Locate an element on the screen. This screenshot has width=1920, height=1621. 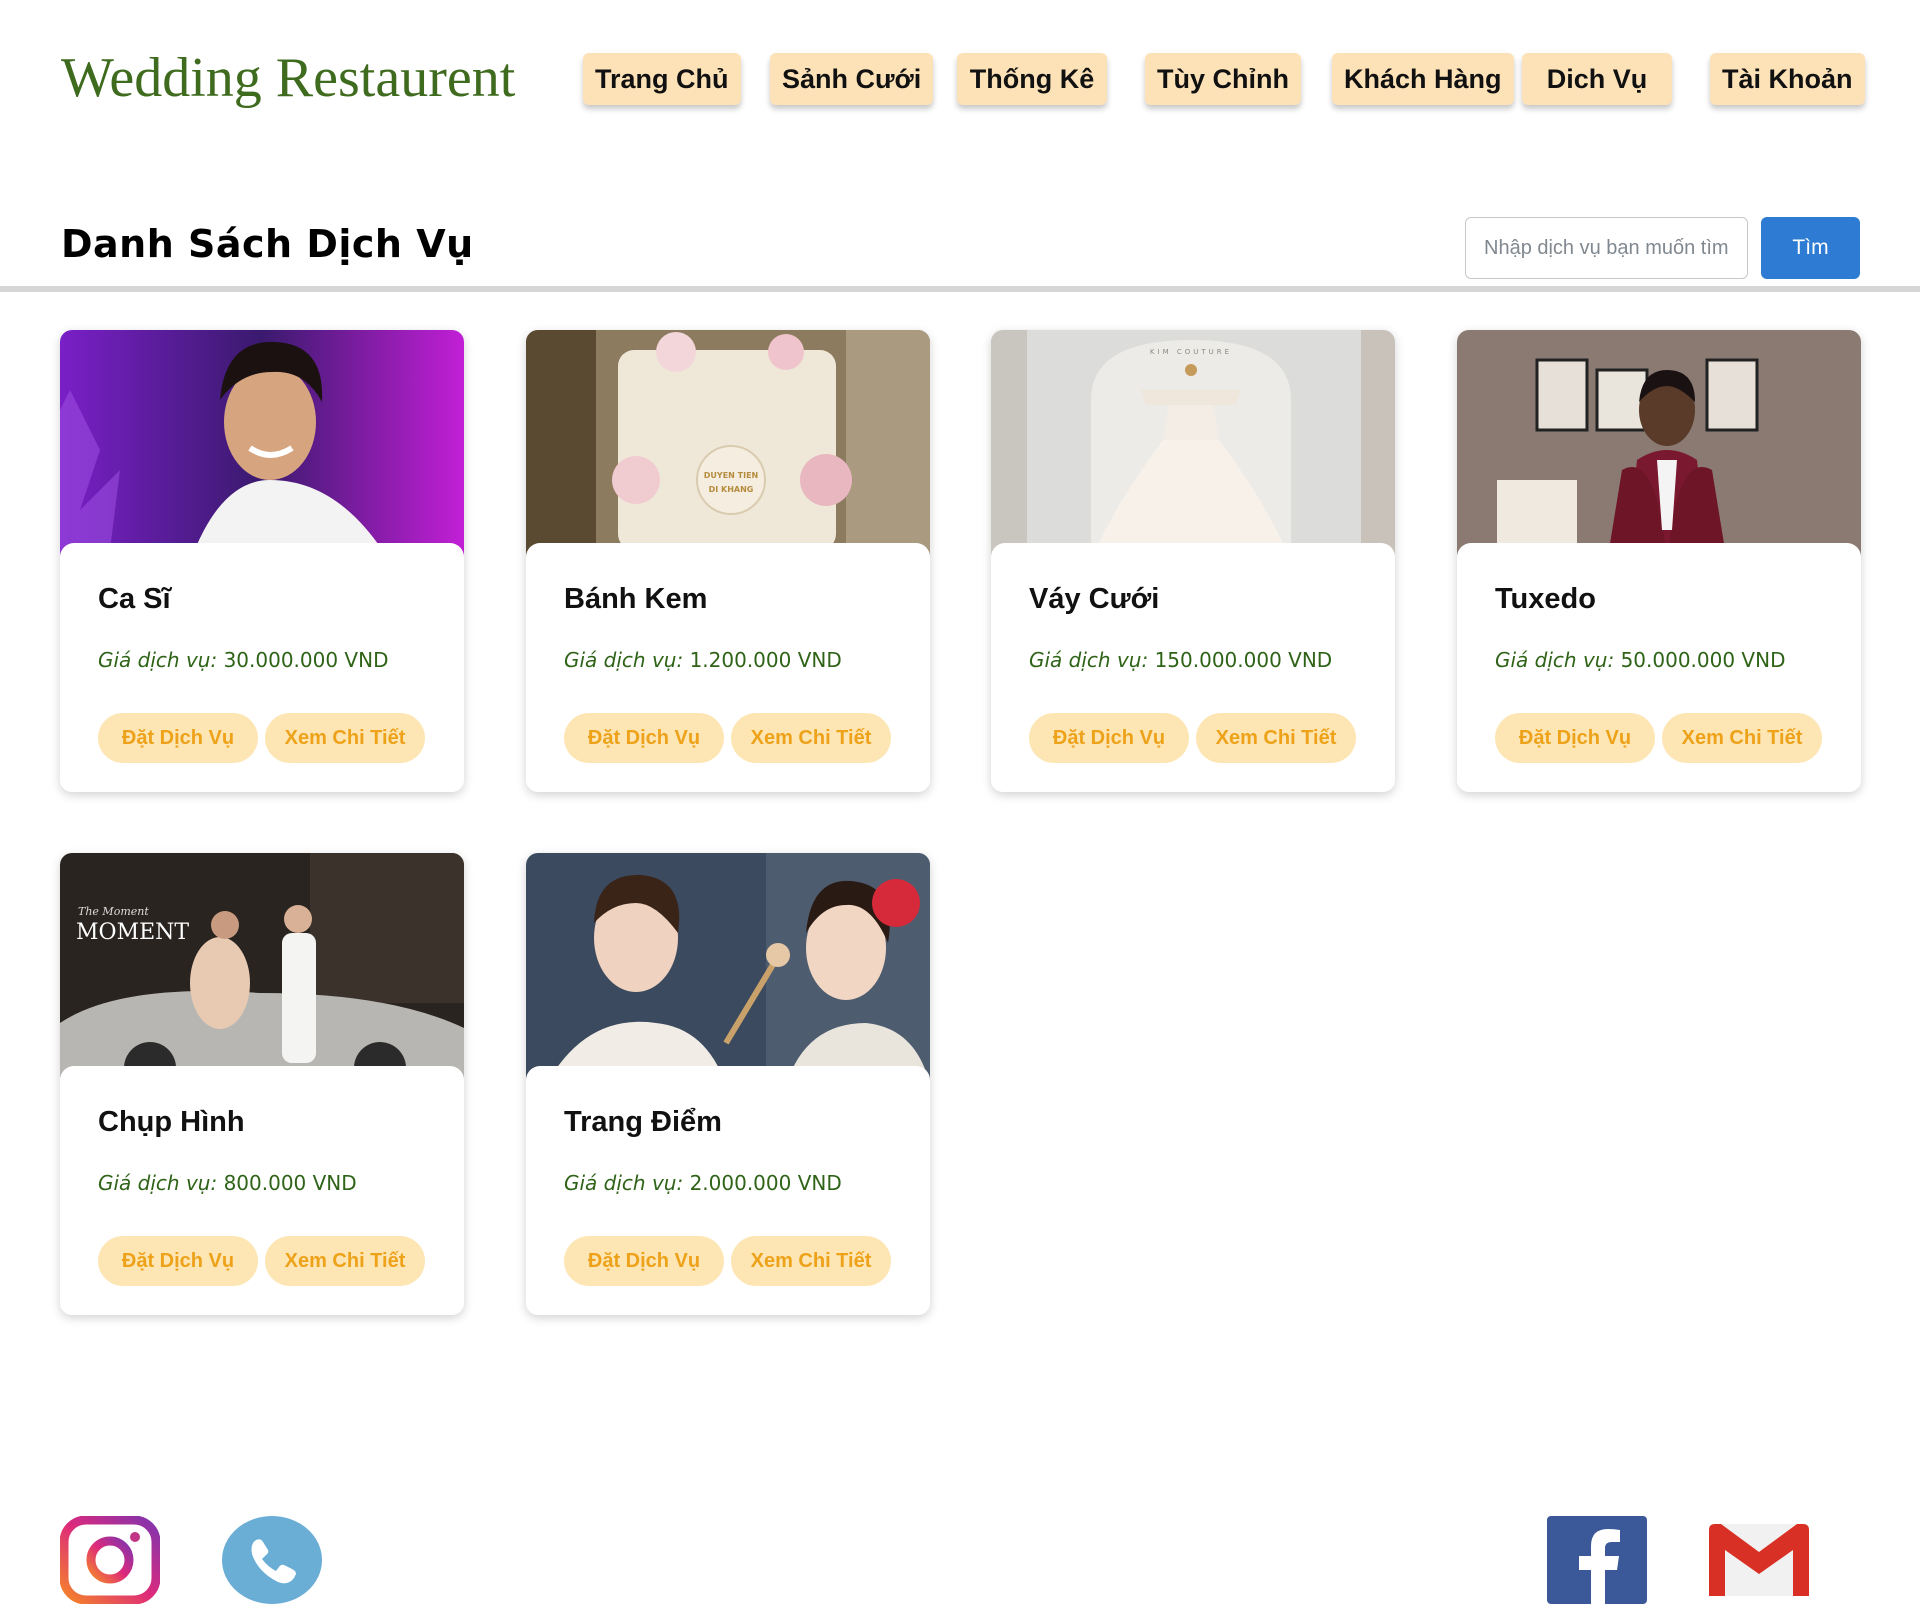
cake-text-top: DUYEN TIEN is located at coordinates (731, 475).